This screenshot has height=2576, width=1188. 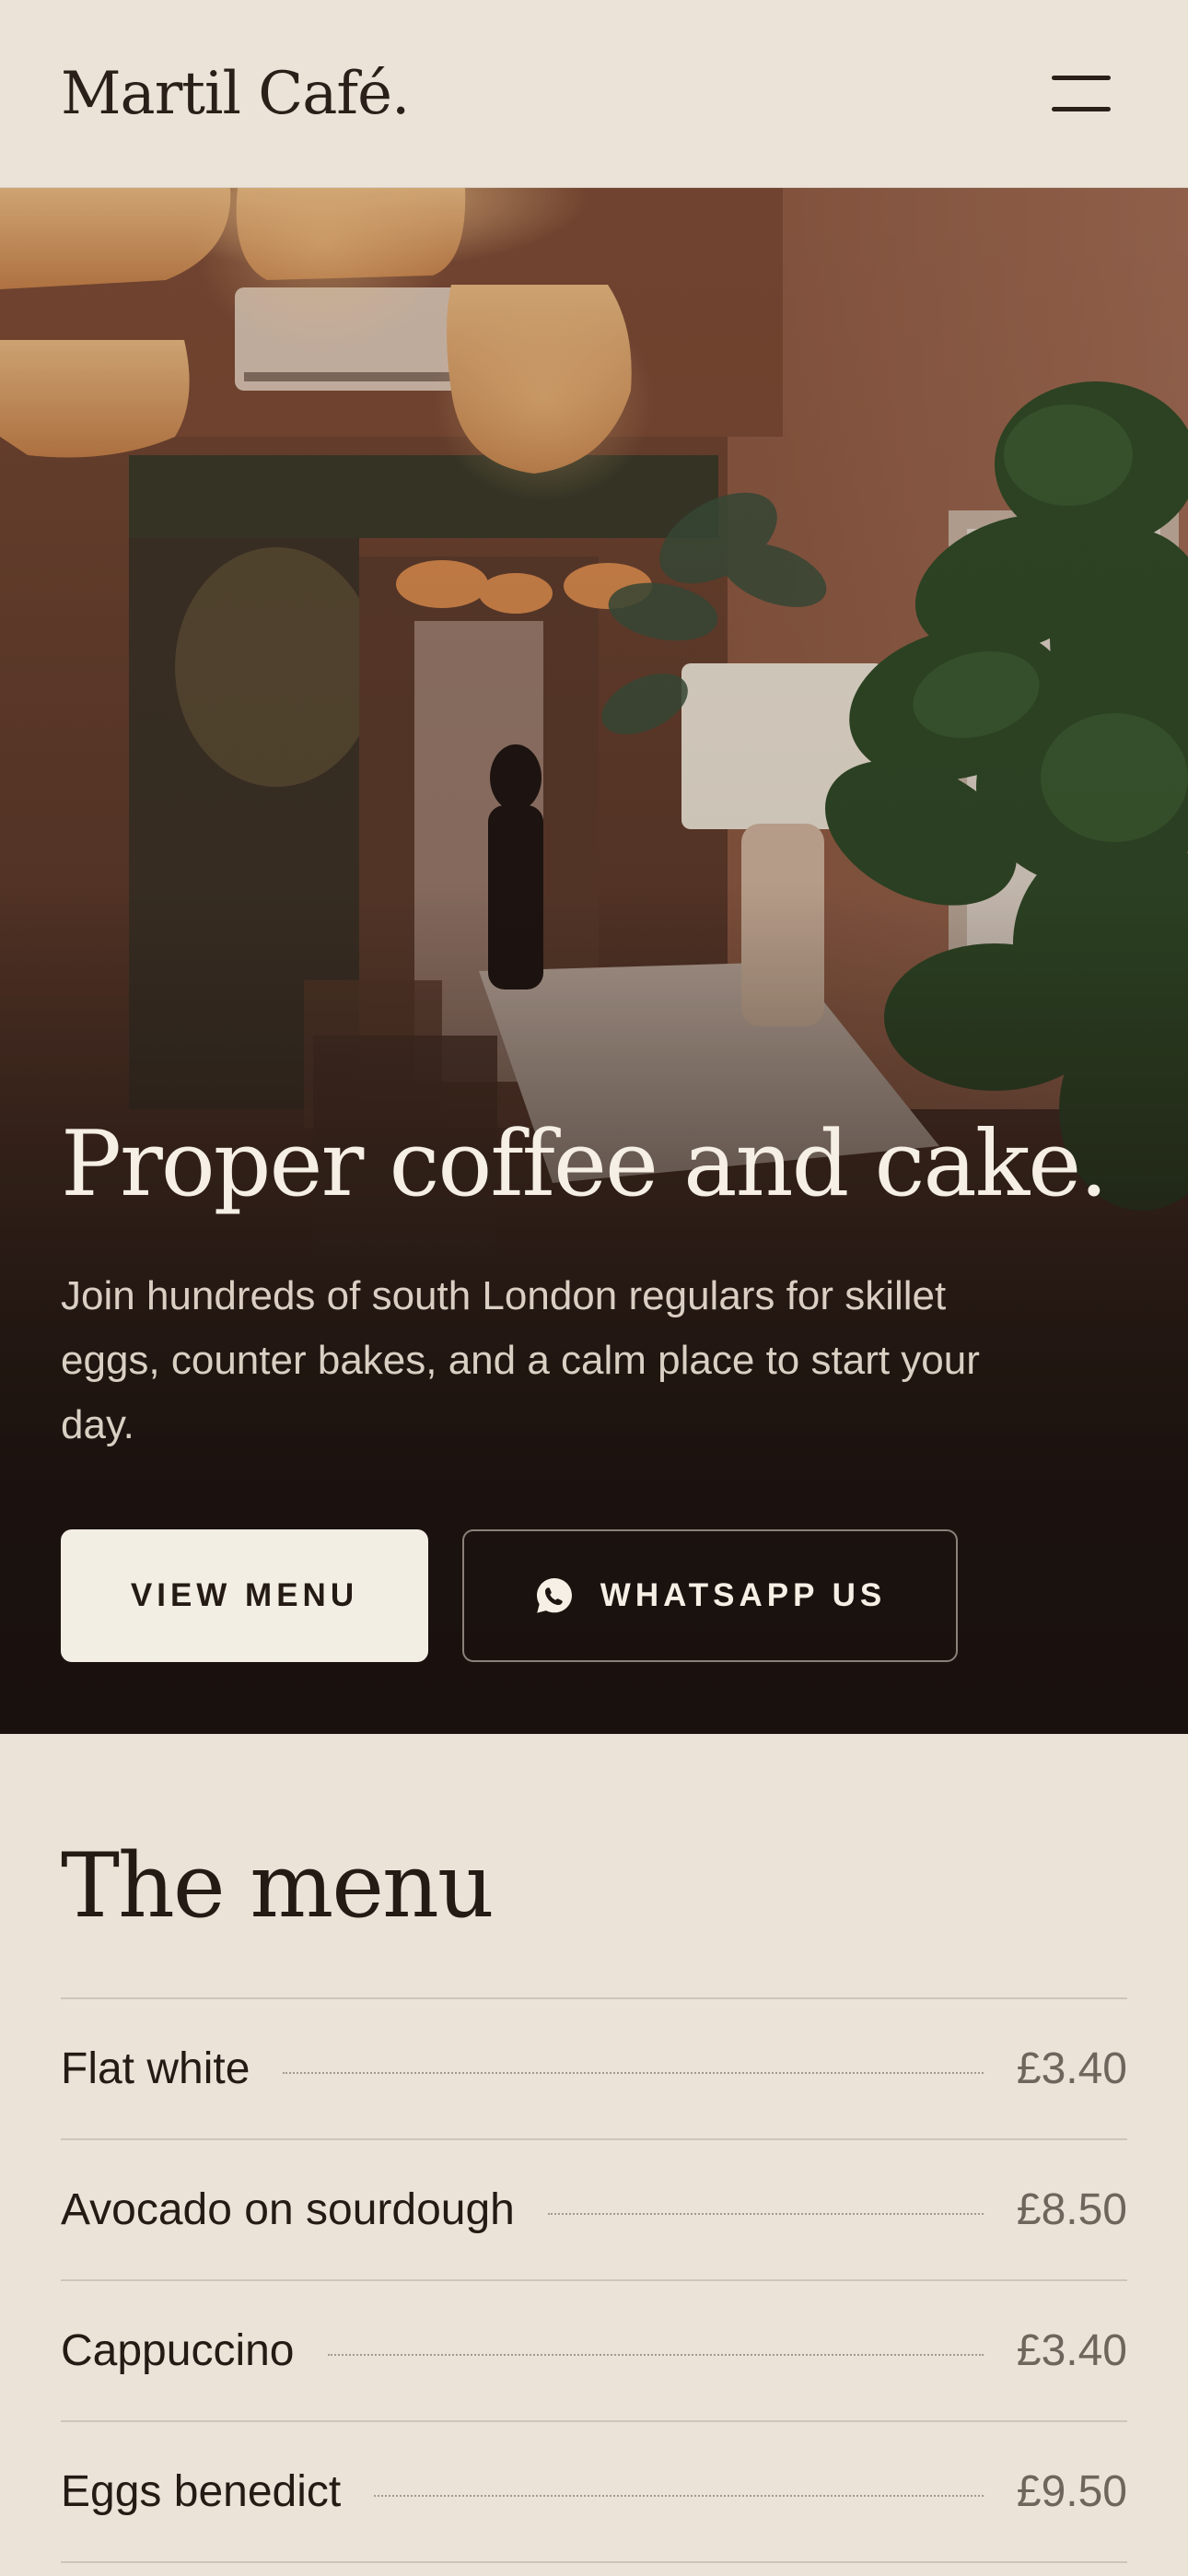 I want to click on menu-item-price: £8.50, so click(x=1071, y=2209).